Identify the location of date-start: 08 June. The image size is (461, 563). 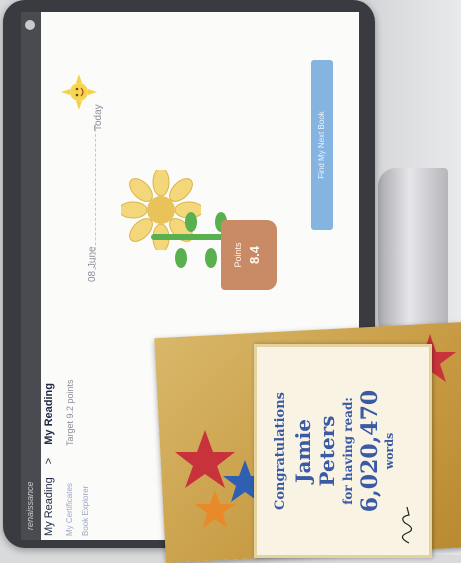
(92, 264).